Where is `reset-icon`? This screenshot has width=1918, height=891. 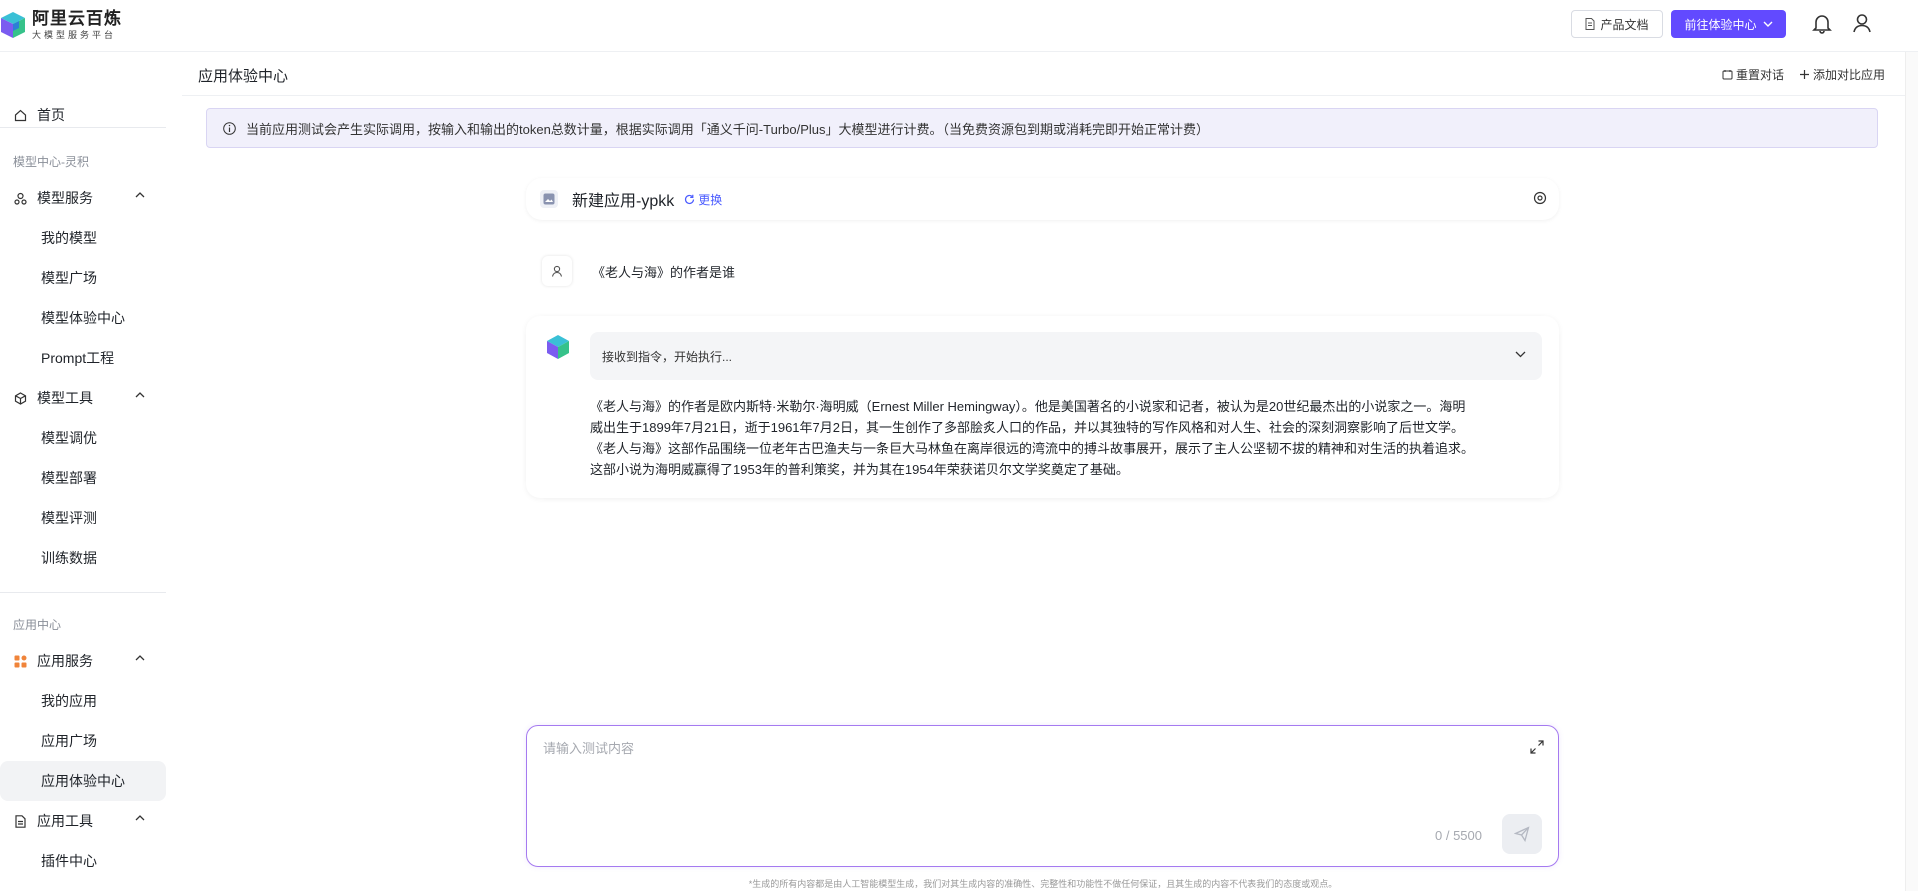
reset-icon is located at coordinates (1727, 75).